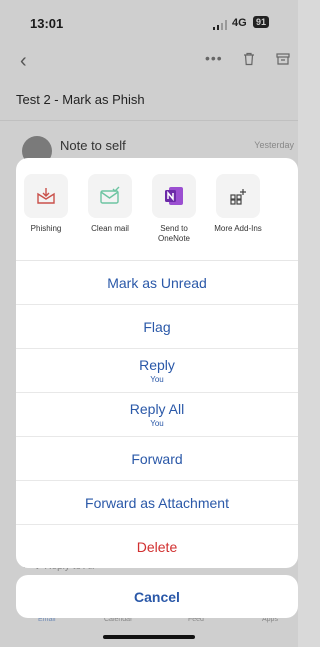 This screenshot has width=320, height=647. I want to click on back-icon: ‹, so click(23, 61).